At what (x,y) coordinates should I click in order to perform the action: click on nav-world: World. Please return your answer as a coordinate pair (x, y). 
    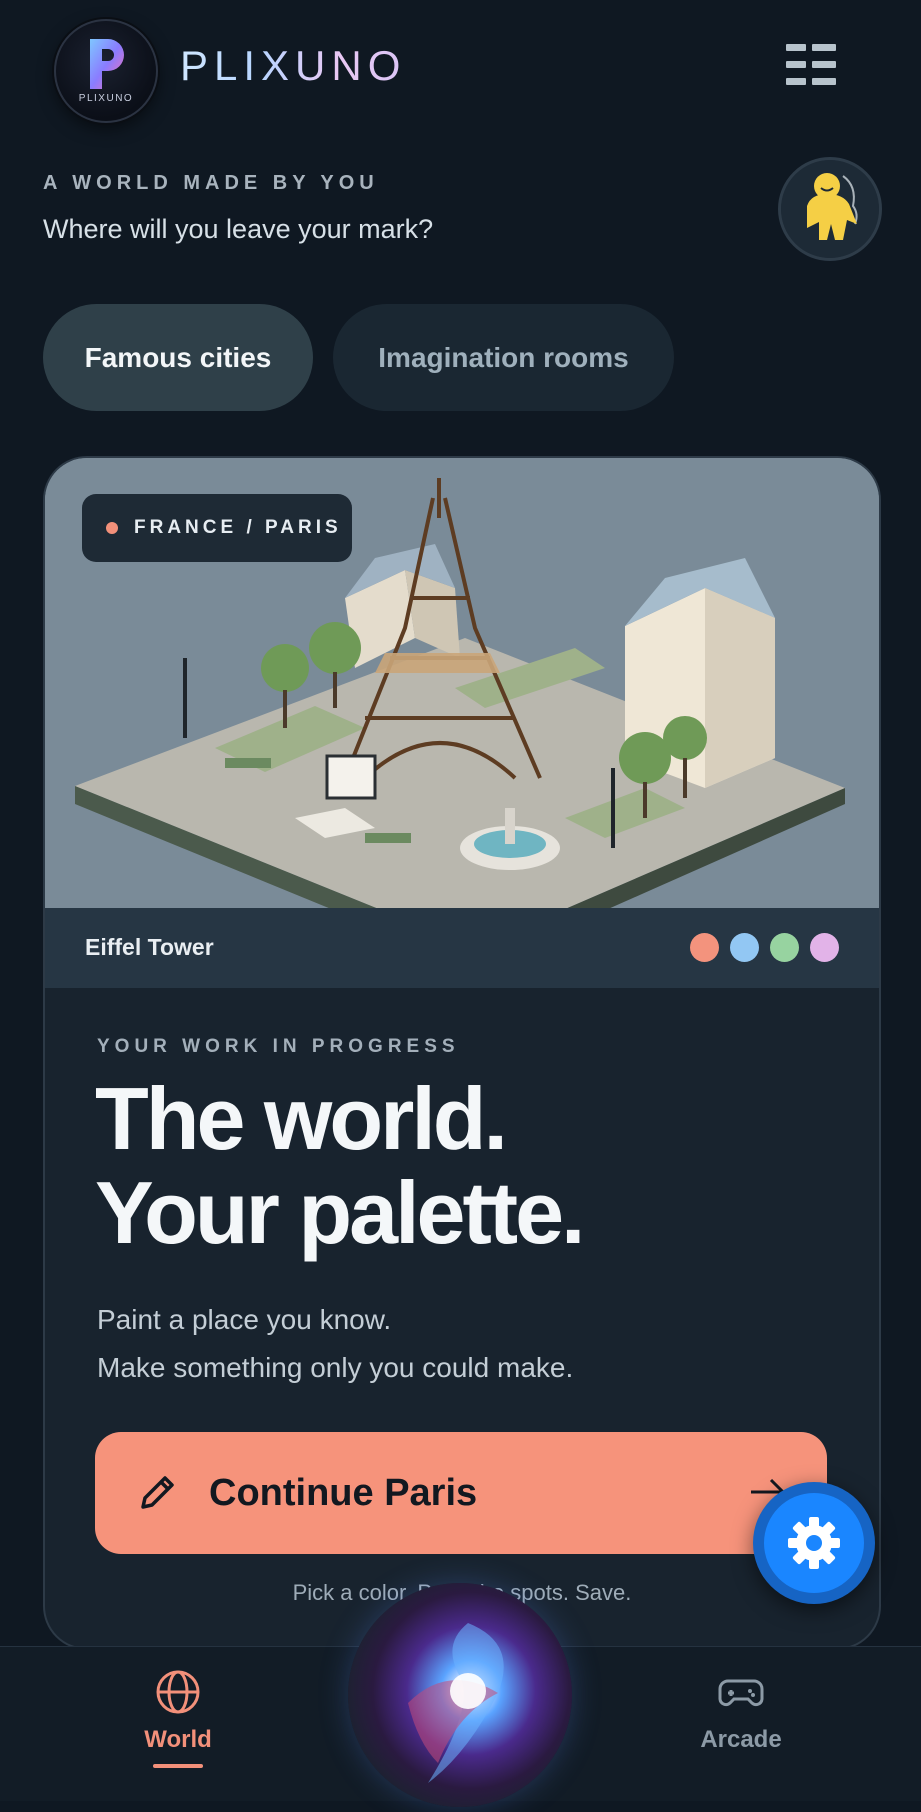
    Looking at the image, I should click on (178, 1718).